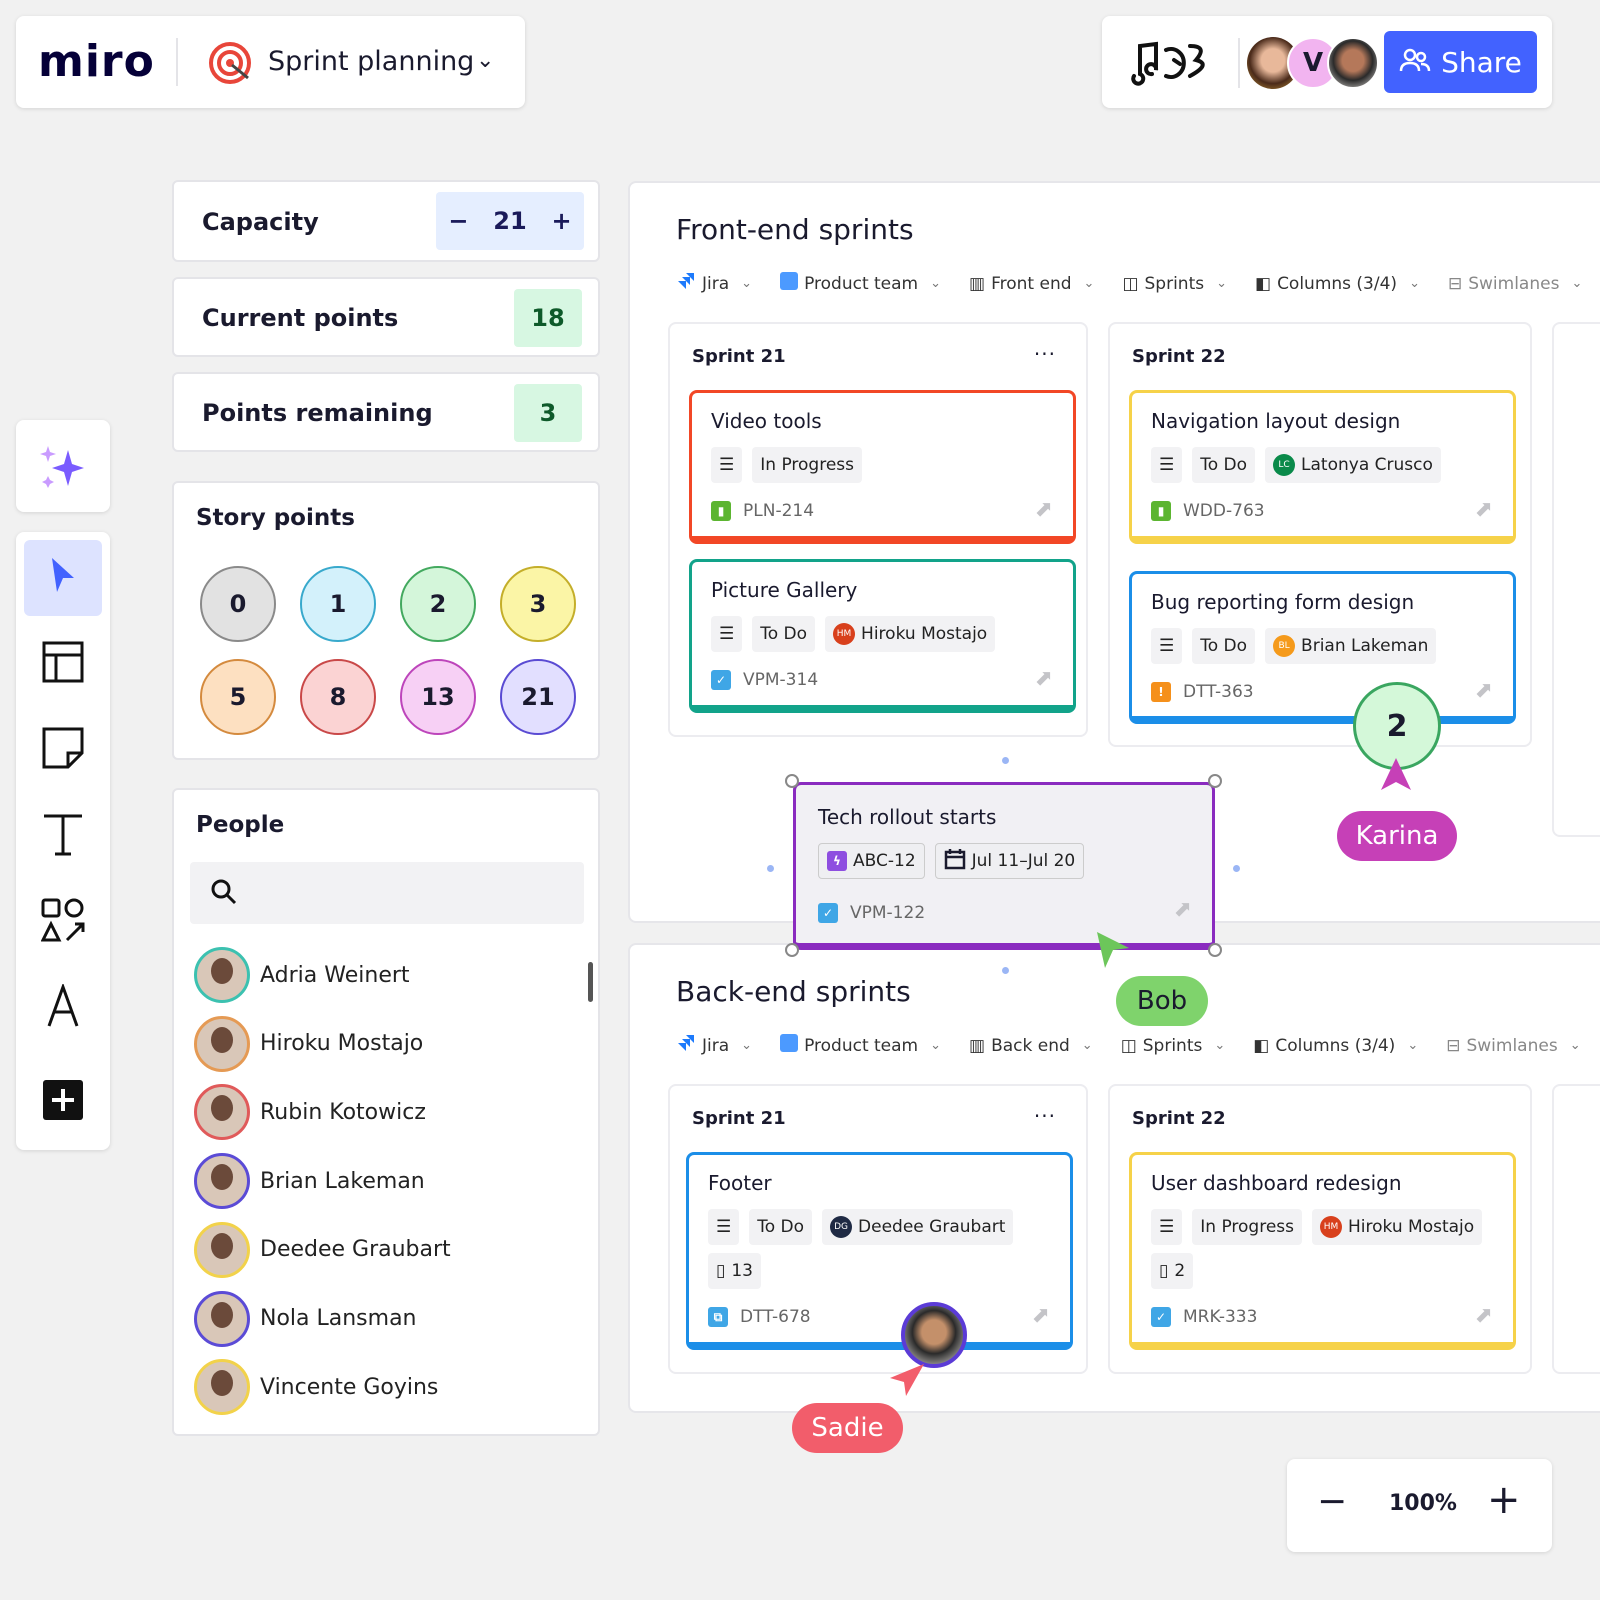 Image resolution: width=1600 pixels, height=1600 pixels. I want to click on pen-tool, so click(63, 1008).